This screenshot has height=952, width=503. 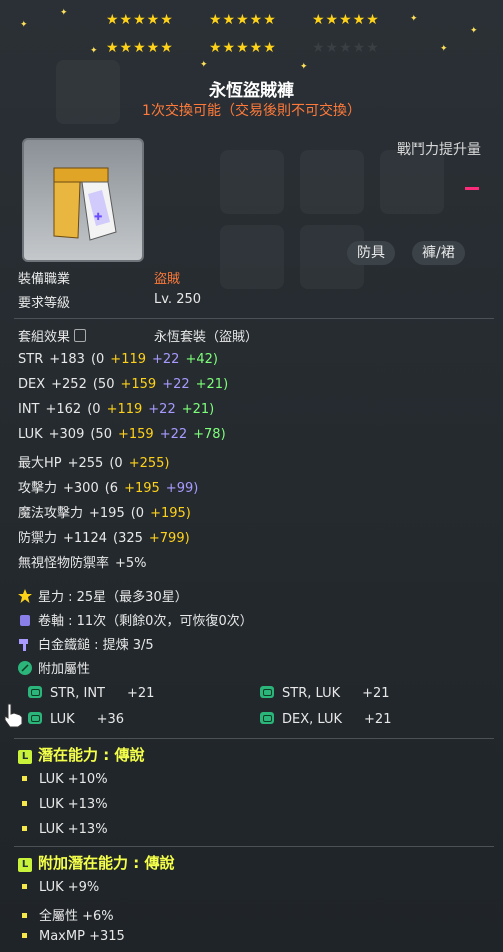 I want to click on scroll-info: 卷軸 : 11次（剩餘0次，可恢復0次）, so click(x=135, y=619).